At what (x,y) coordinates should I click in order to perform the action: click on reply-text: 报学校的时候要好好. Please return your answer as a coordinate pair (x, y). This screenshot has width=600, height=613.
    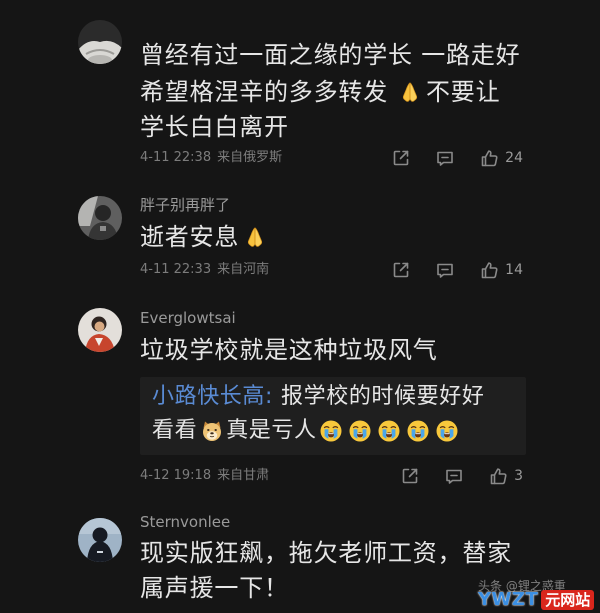
    Looking at the image, I should click on (383, 396).